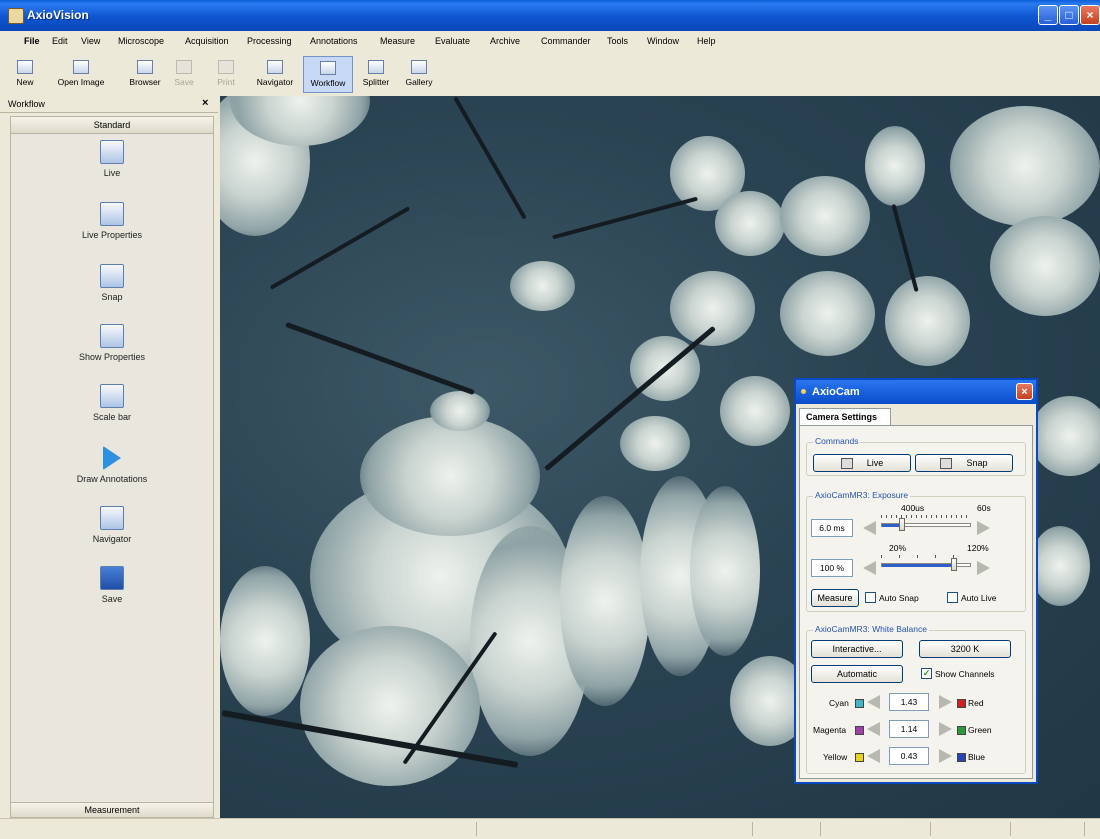 The height and width of the screenshot is (839, 1100). Describe the element at coordinates (397, 41) in the screenshot. I see `menu-measure: Measure` at that location.